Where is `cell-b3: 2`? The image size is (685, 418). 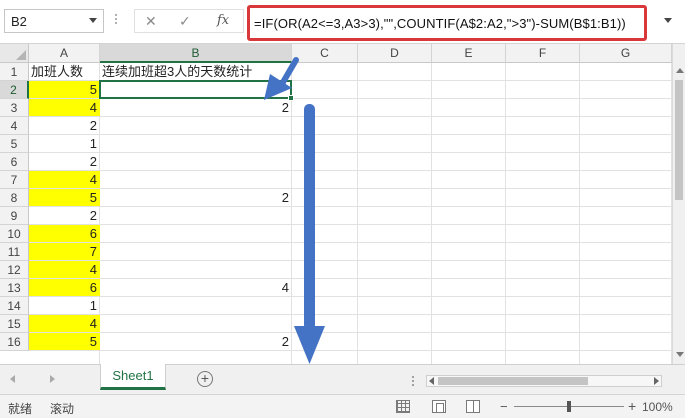 cell-b3: 2 is located at coordinates (196, 107).